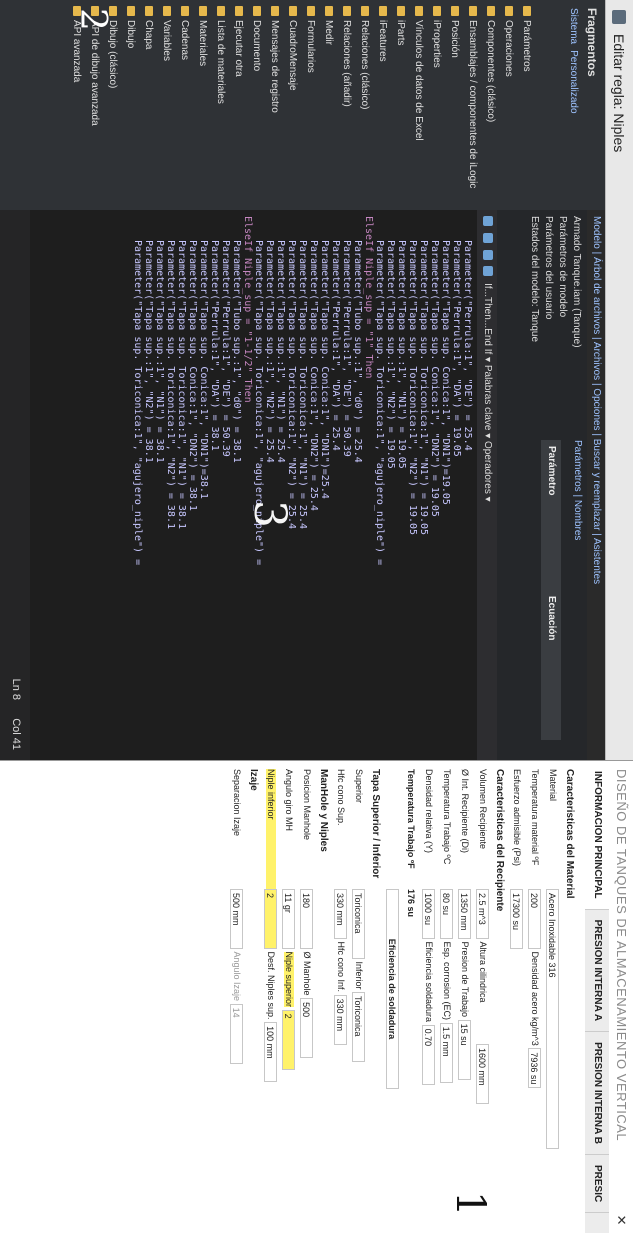 This screenshot has width=633, height=1233. I want to click on section-tapa: Tapa Superior / Inferior, so click(375, 824).